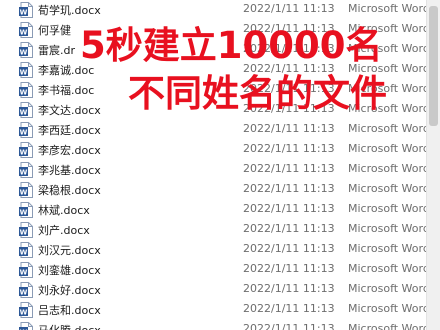 The height and width of the screenshot is (330, 440). What do you see at coordinates (69, 250) in the screenshot?
I see `file-name: 刘汉元.docx` at bounding box center [69, 250].